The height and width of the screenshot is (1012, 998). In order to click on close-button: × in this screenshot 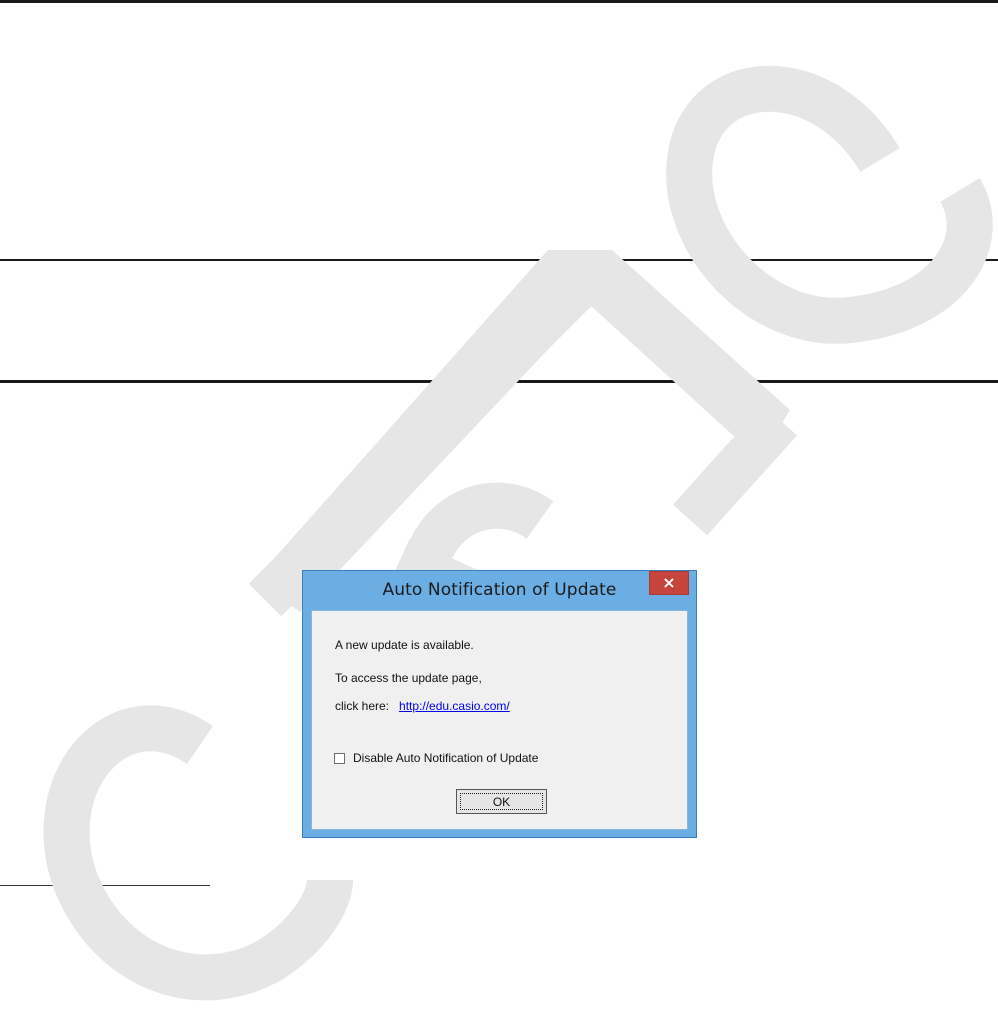, I will do `click(669, 583)`.